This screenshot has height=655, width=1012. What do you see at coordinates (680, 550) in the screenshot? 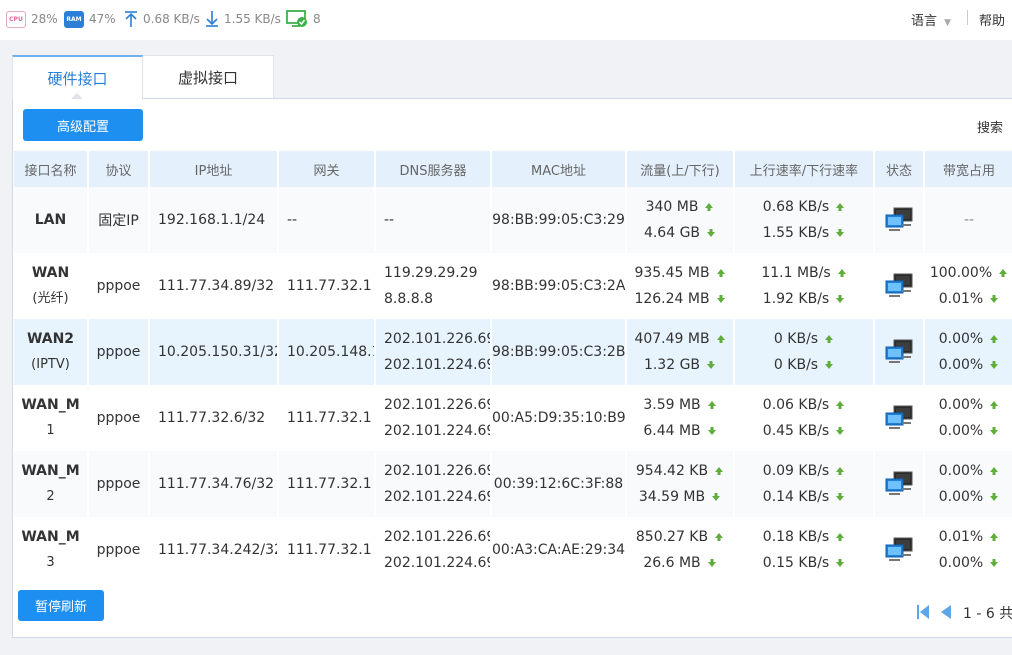
I see `cell-traffic: 850.27 KB 26.6 MB` at bounding box center [680, 550].